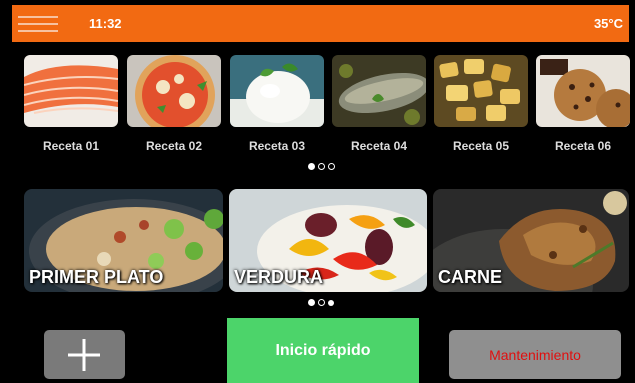  Describe the element at coordinates (481, 91) in the screenshot. I see `potatoes-image` at that location.